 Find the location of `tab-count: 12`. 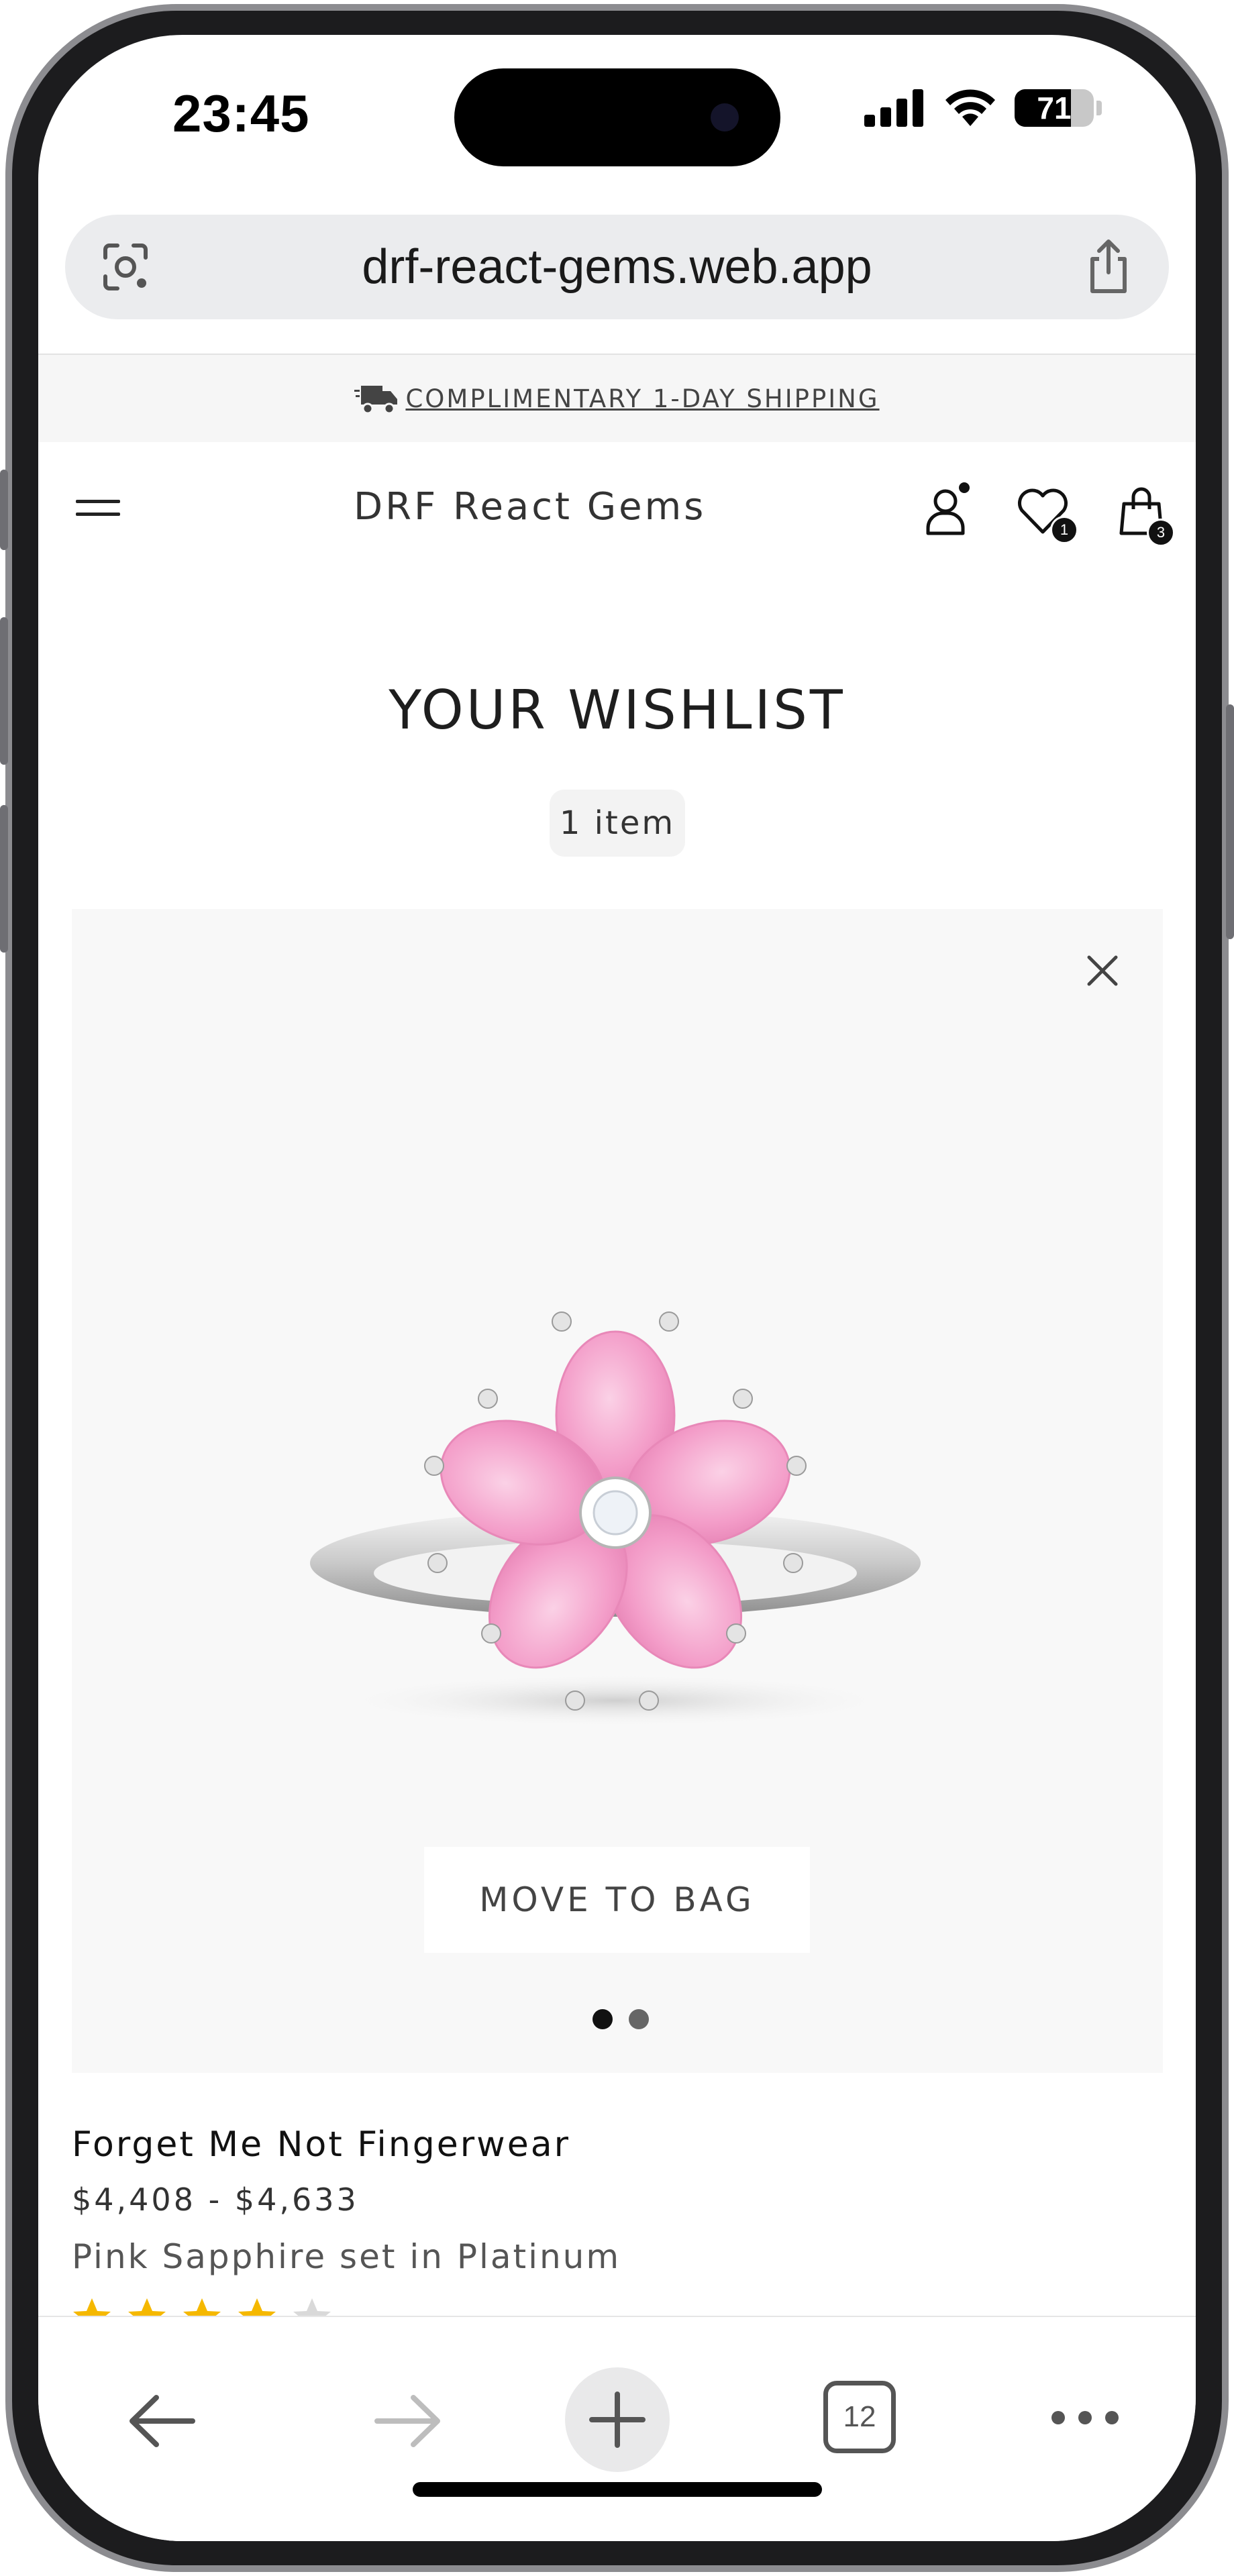

tab-count: 12 is located at coordinates (859, 2416).